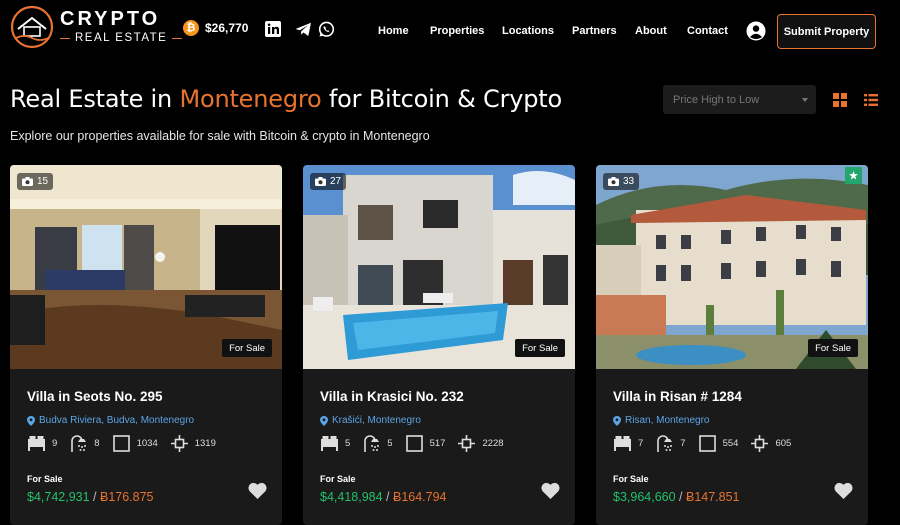 The image size is (900, 525). Describe the element at coordinates (621, 181) in the screenshot. I see `photo-count-badge: 33` at that location.